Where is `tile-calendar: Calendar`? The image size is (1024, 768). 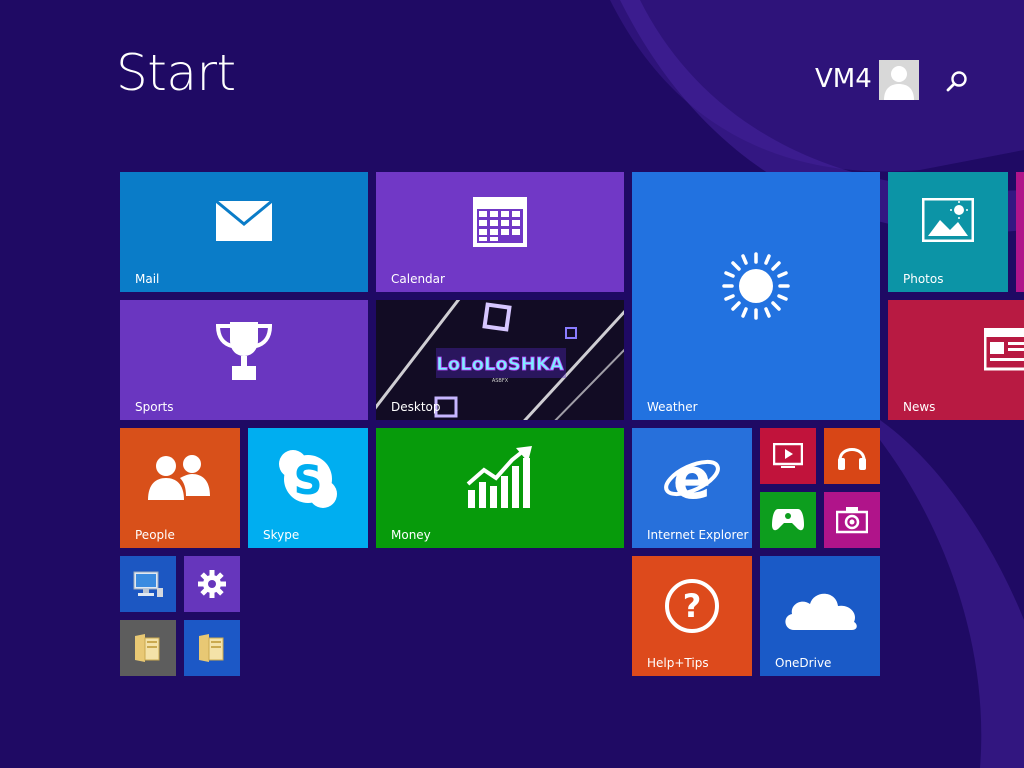 tile-calendar: Calendar is located at coordinates (500, 232).